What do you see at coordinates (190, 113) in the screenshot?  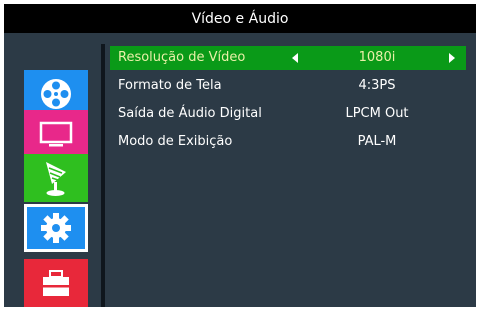 I see `menu-row-label: Saída de Áudio Digital` at bounding box center [190, 113].